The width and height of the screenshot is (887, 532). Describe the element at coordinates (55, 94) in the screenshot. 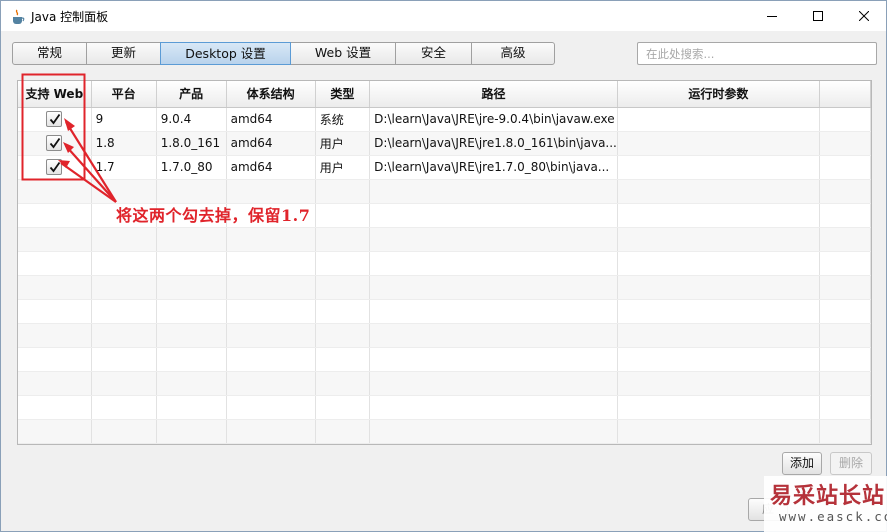

I see `column-header-web: 支持 Web` at that location.